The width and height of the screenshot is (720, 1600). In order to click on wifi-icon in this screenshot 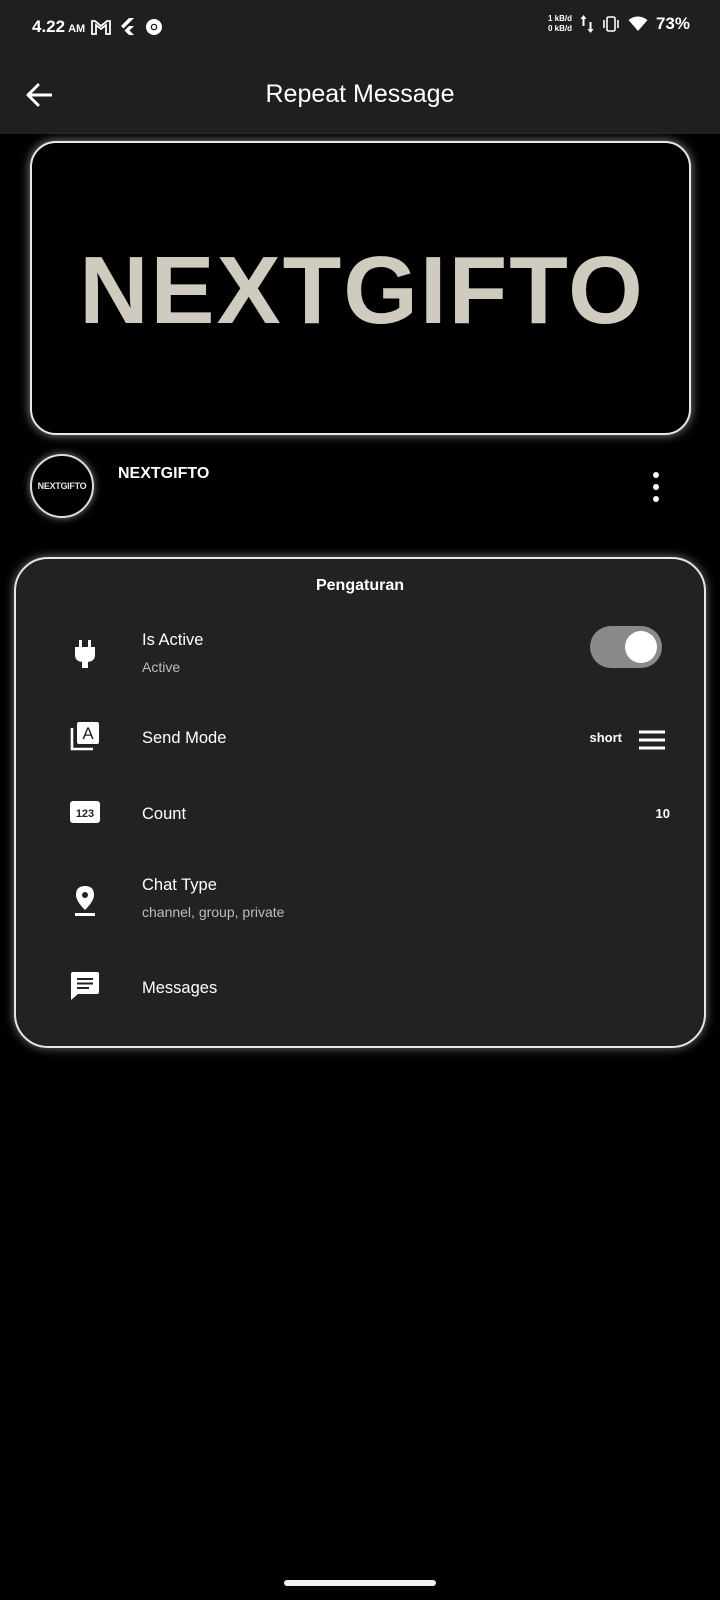, I will do `click(638, 23)`.